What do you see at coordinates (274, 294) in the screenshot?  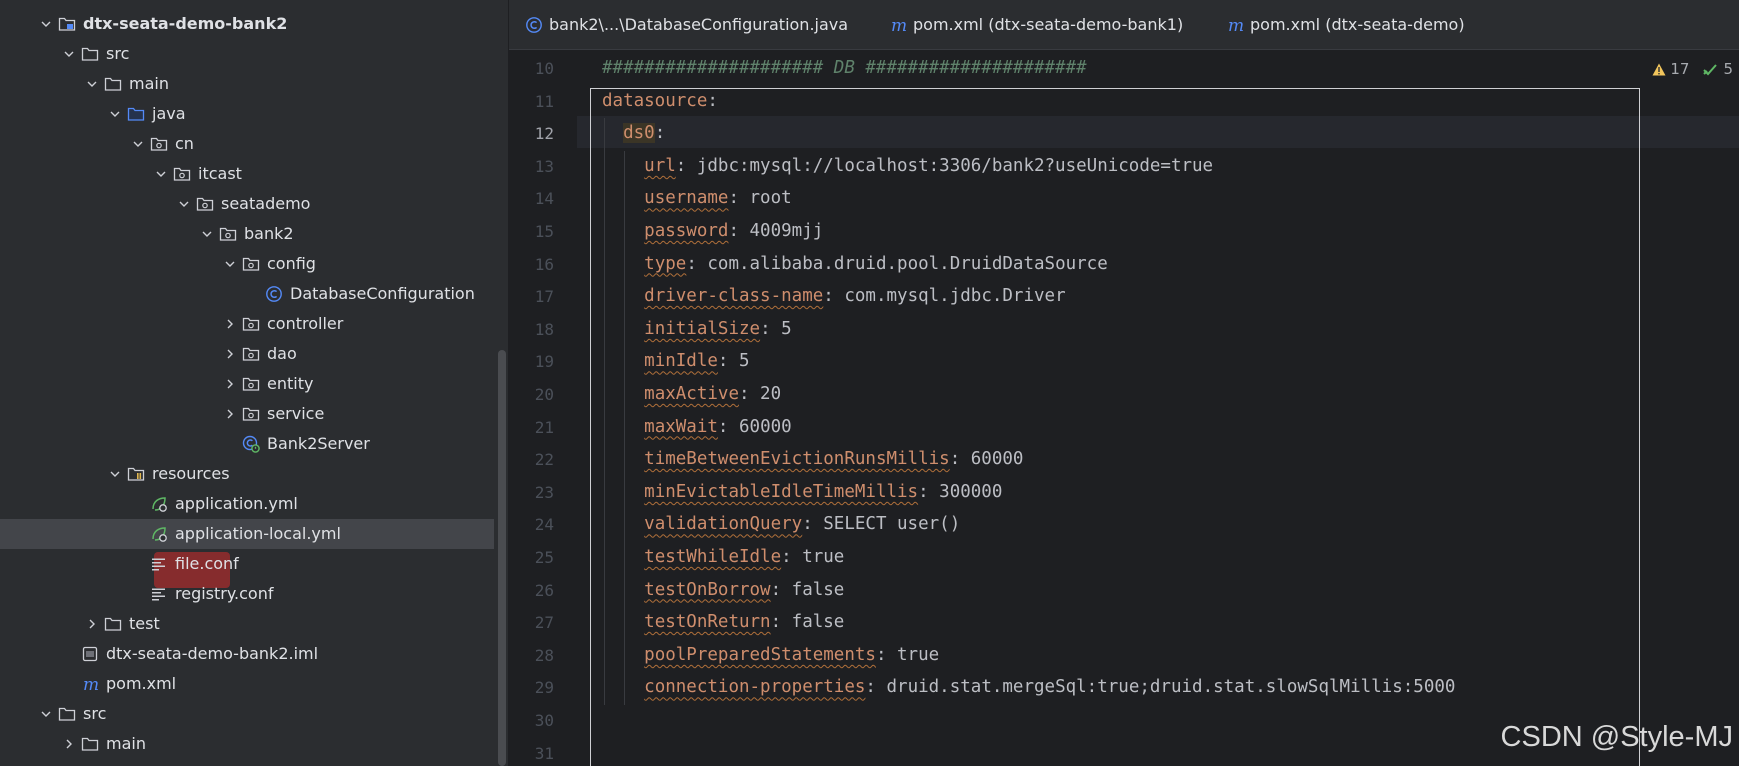 I see `java-class-icon` at bounding box center [274, 294].